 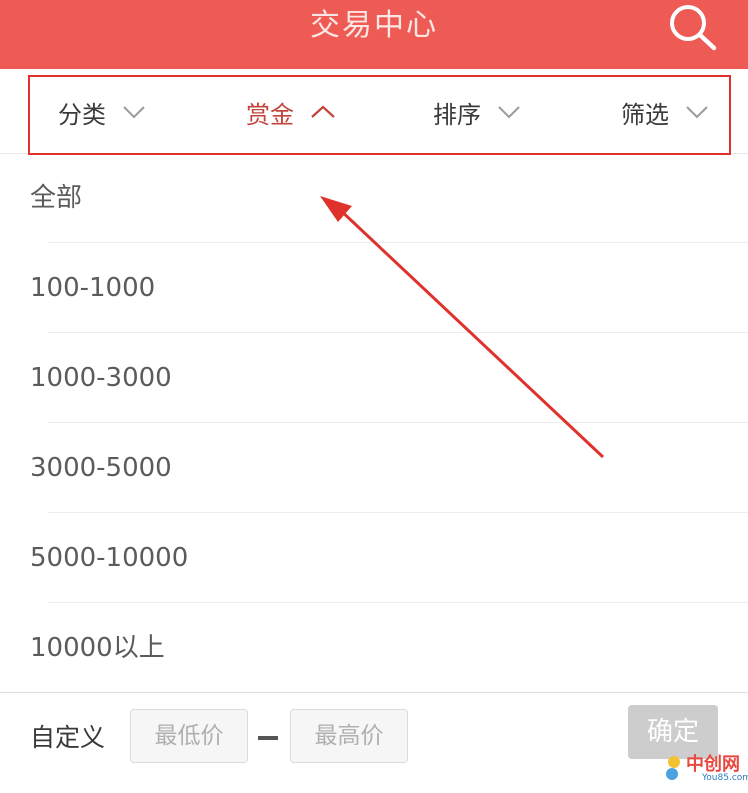 I want to click on annotation-arrow, so click(x=462, y=327).